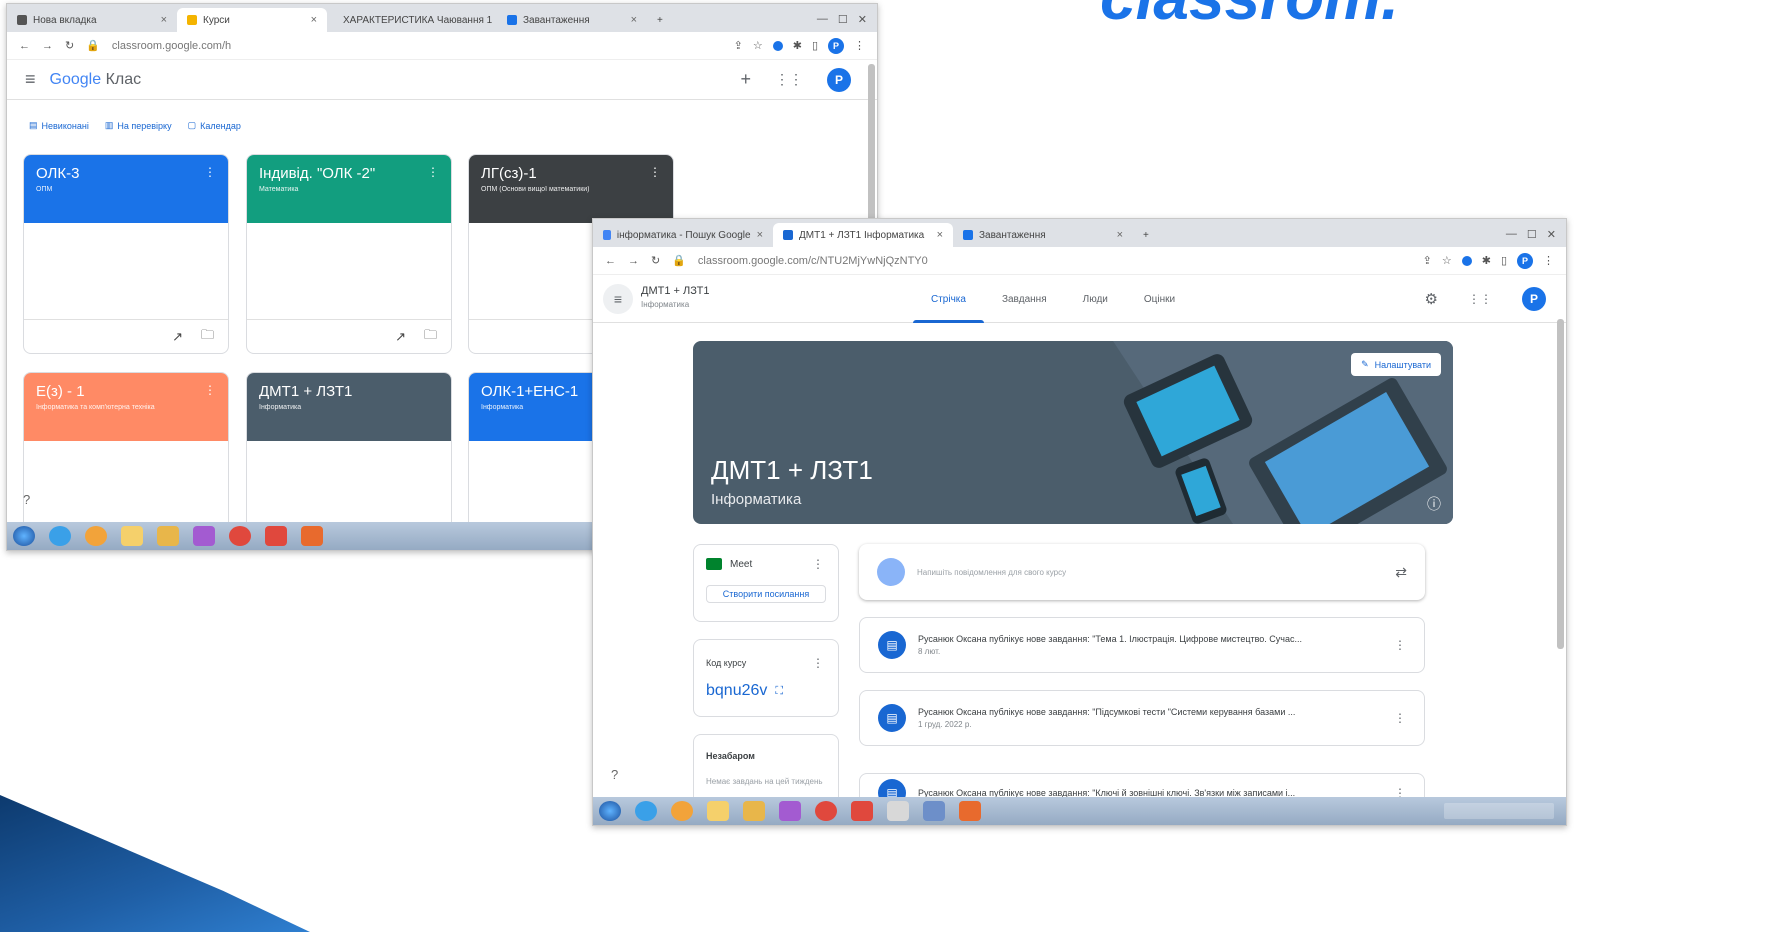 The height and width of the screenshot is (932, 1769). What do you see at coordinates (843, 19) in the screenshot?
I see `maximize-icon: ☐` at bounding box center [843, 19].